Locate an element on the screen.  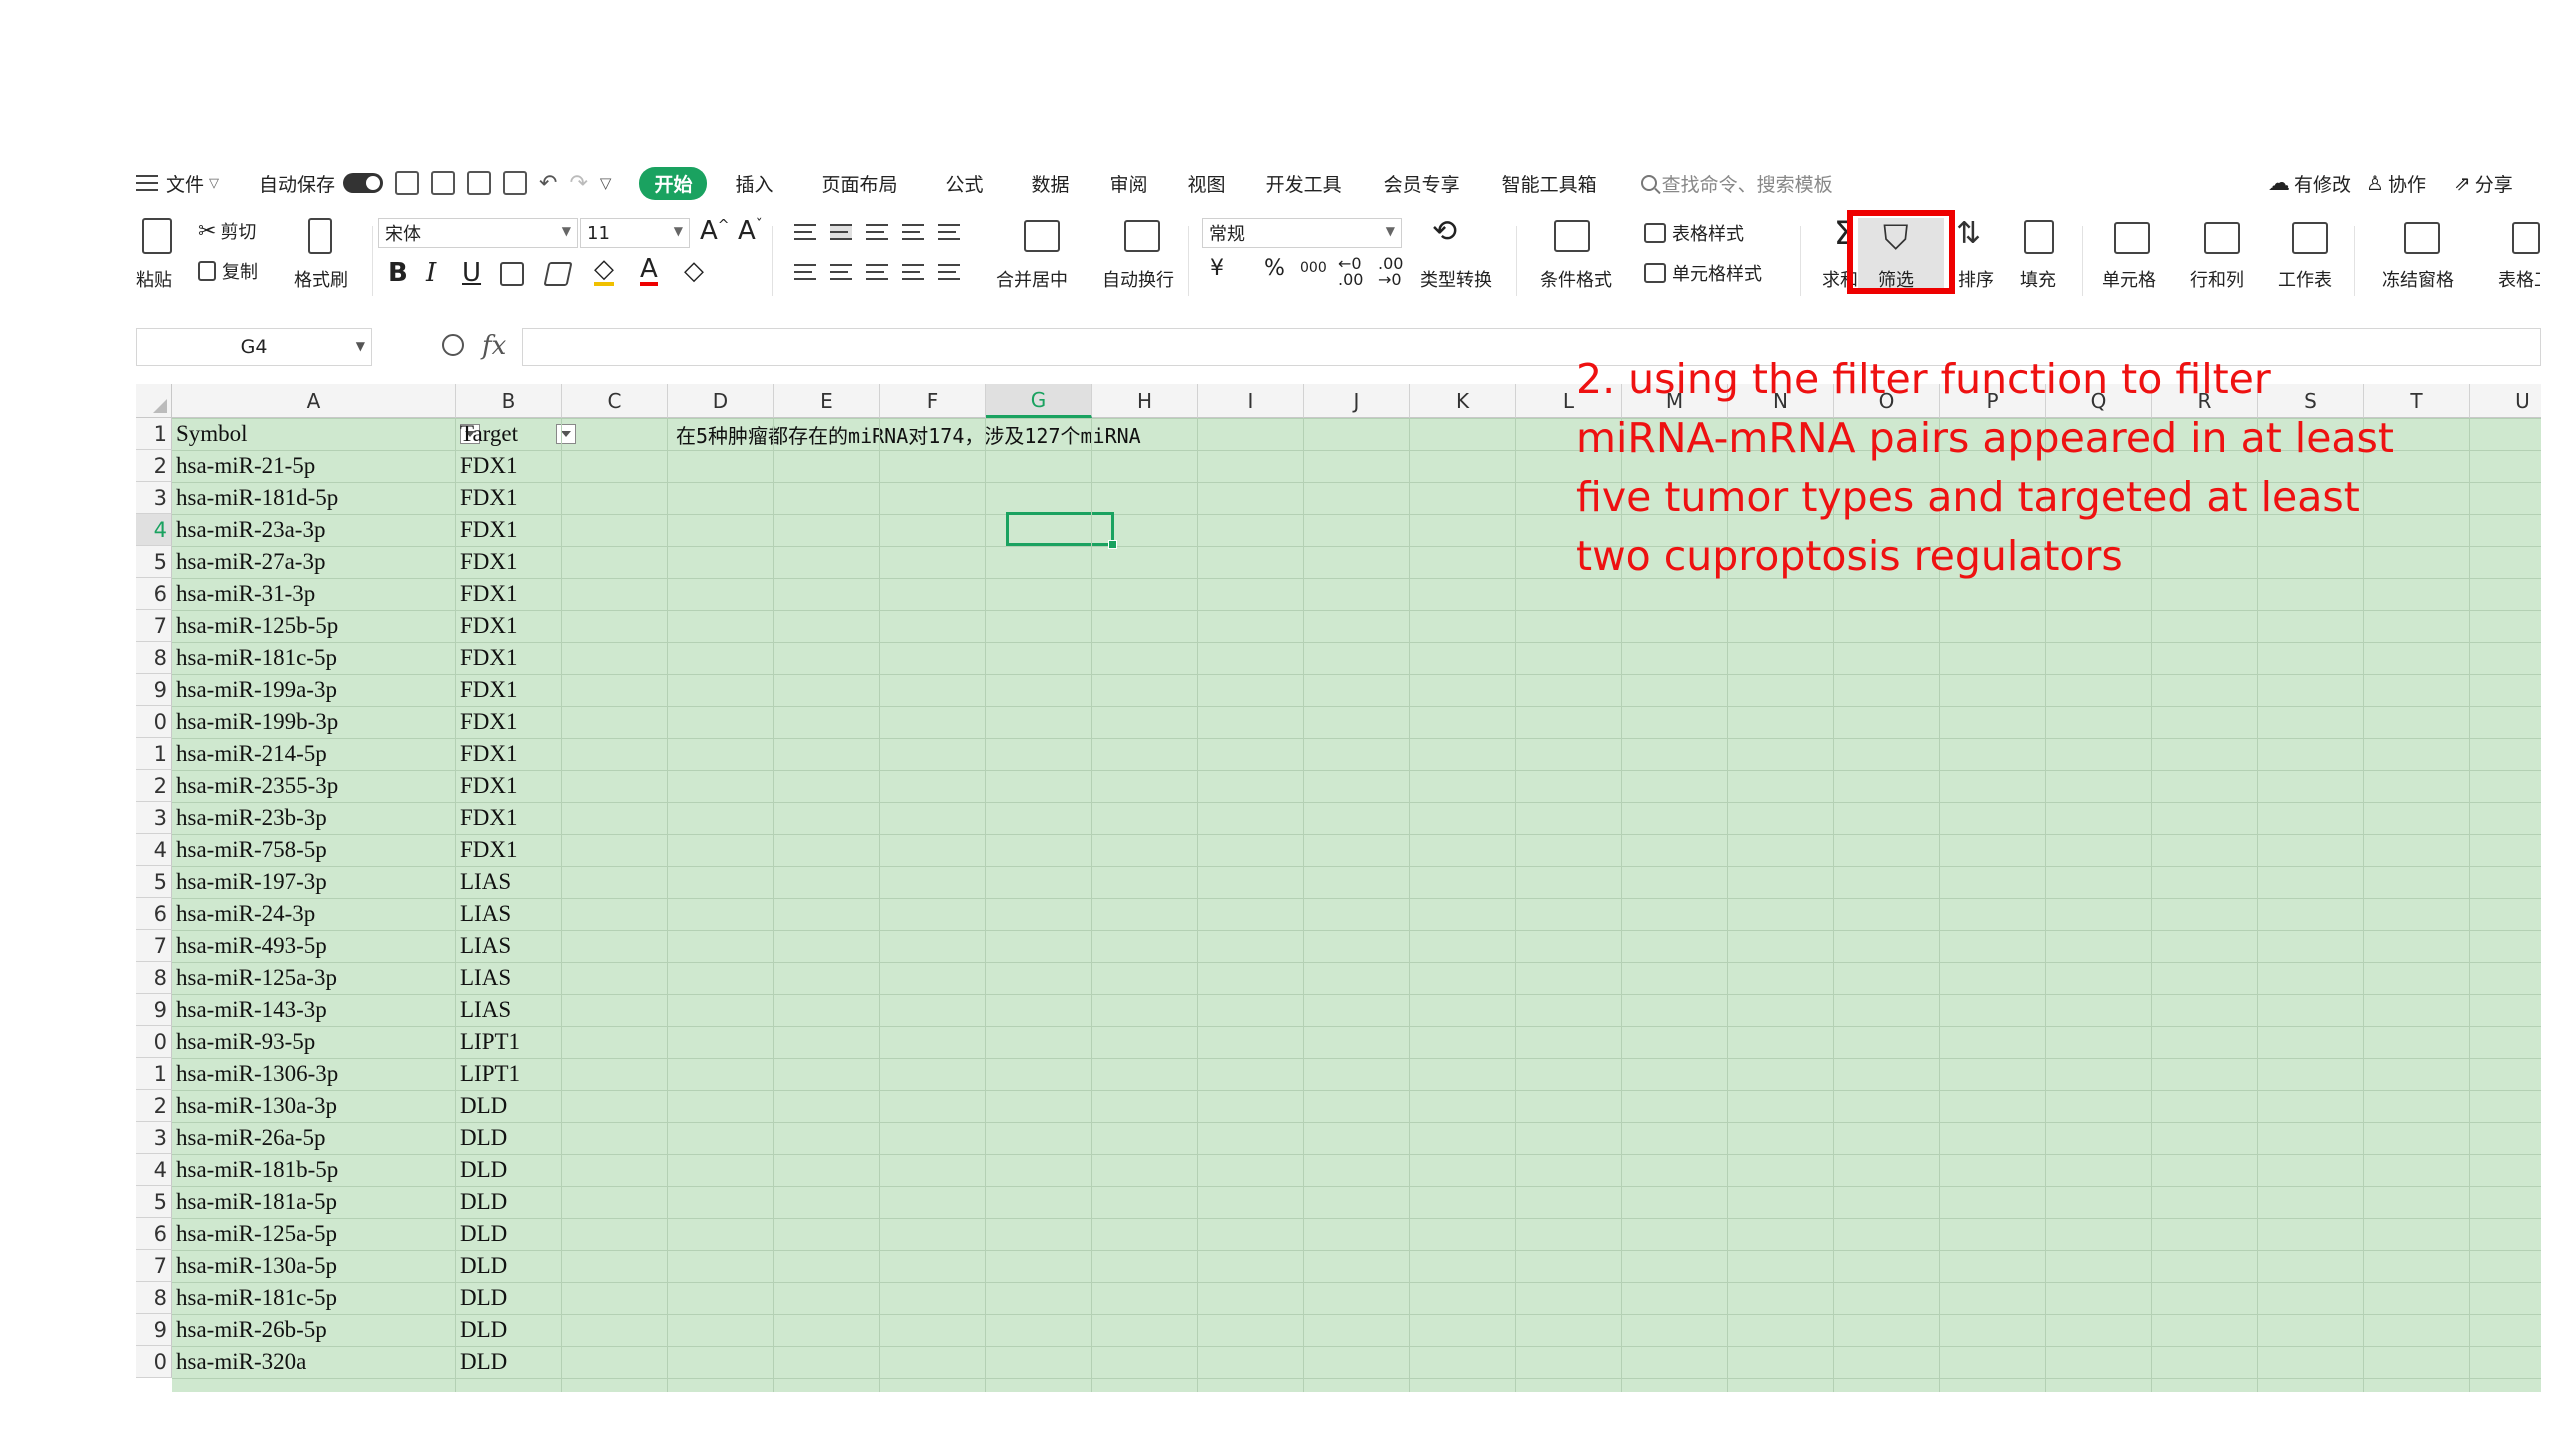
column-header-b: B is located at coordinates (509, 401).